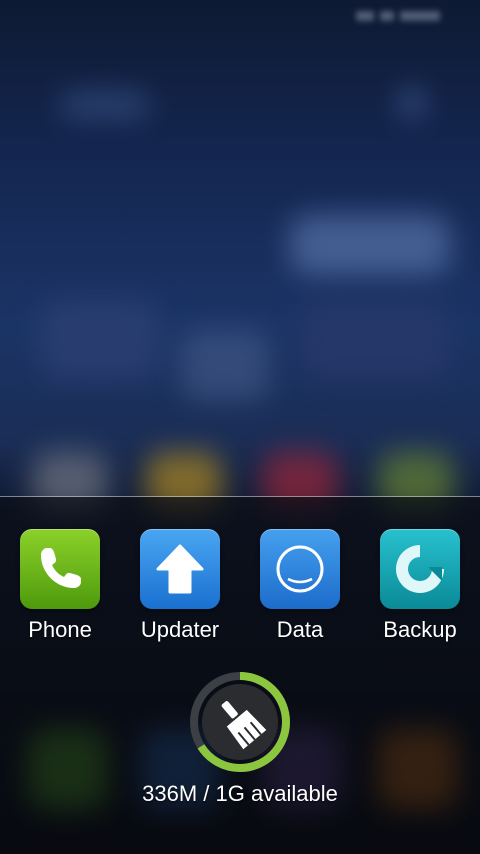  What do you see at coordinates (370, 245) in the screenshot?
I see `blurred-clock-widget` at bounding box center [370, 245].